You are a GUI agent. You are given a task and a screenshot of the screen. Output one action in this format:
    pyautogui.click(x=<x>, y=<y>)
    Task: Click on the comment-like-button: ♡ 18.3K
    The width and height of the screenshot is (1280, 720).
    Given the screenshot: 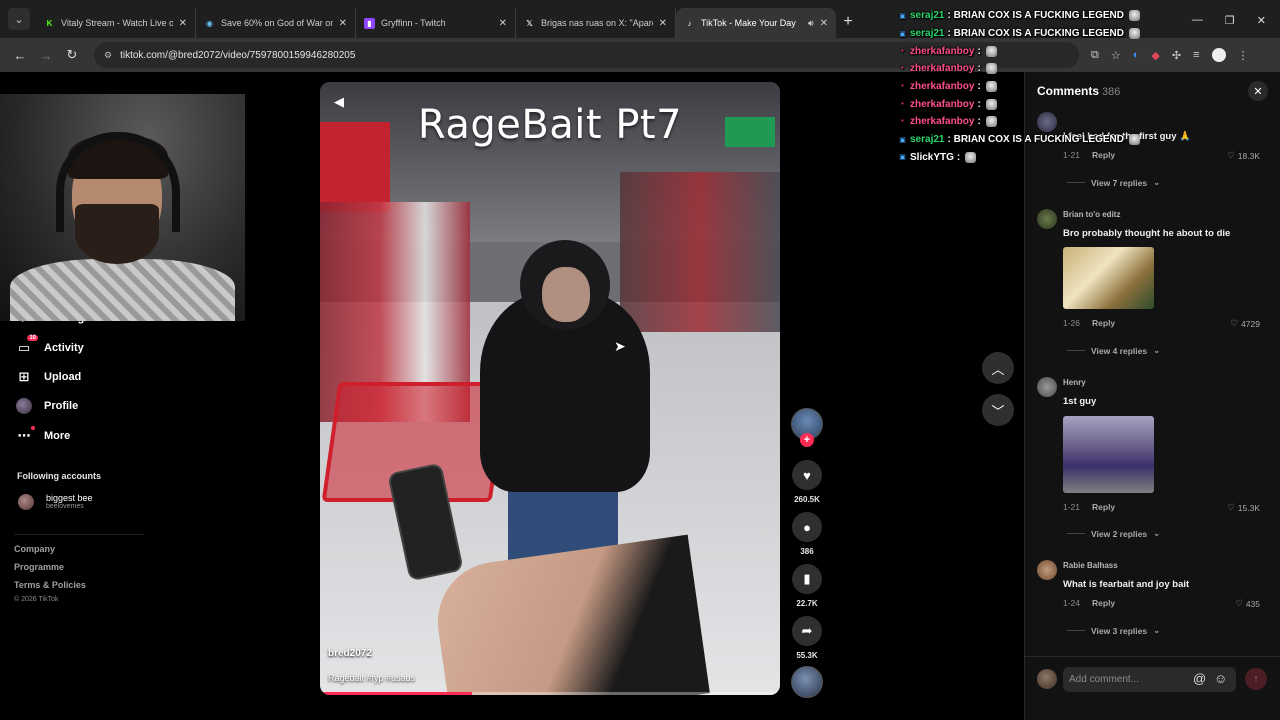 What is the action you would take?
    pyautogui.click(x=1243, y=155)
    